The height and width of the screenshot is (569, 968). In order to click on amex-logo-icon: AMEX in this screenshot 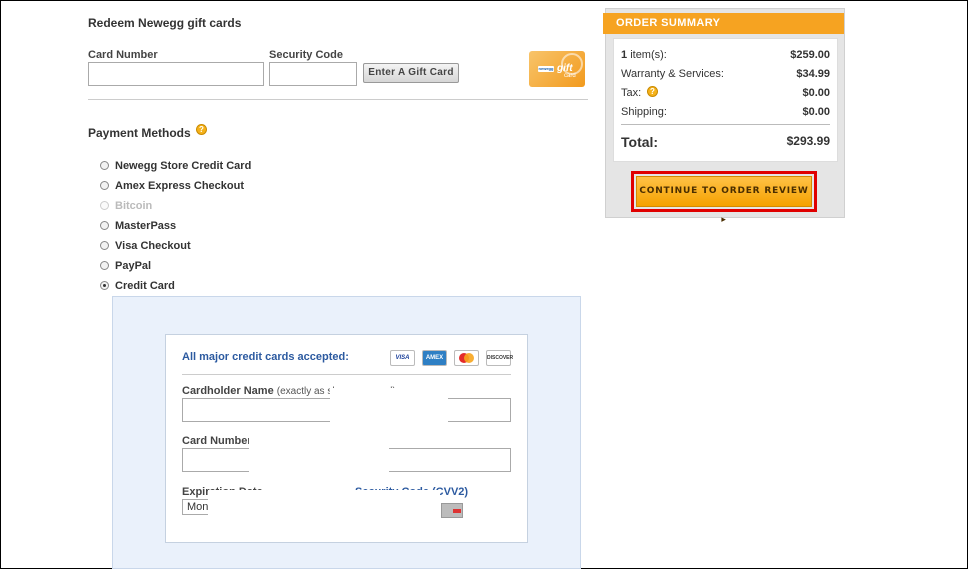, I will do `click(434, 358)`.